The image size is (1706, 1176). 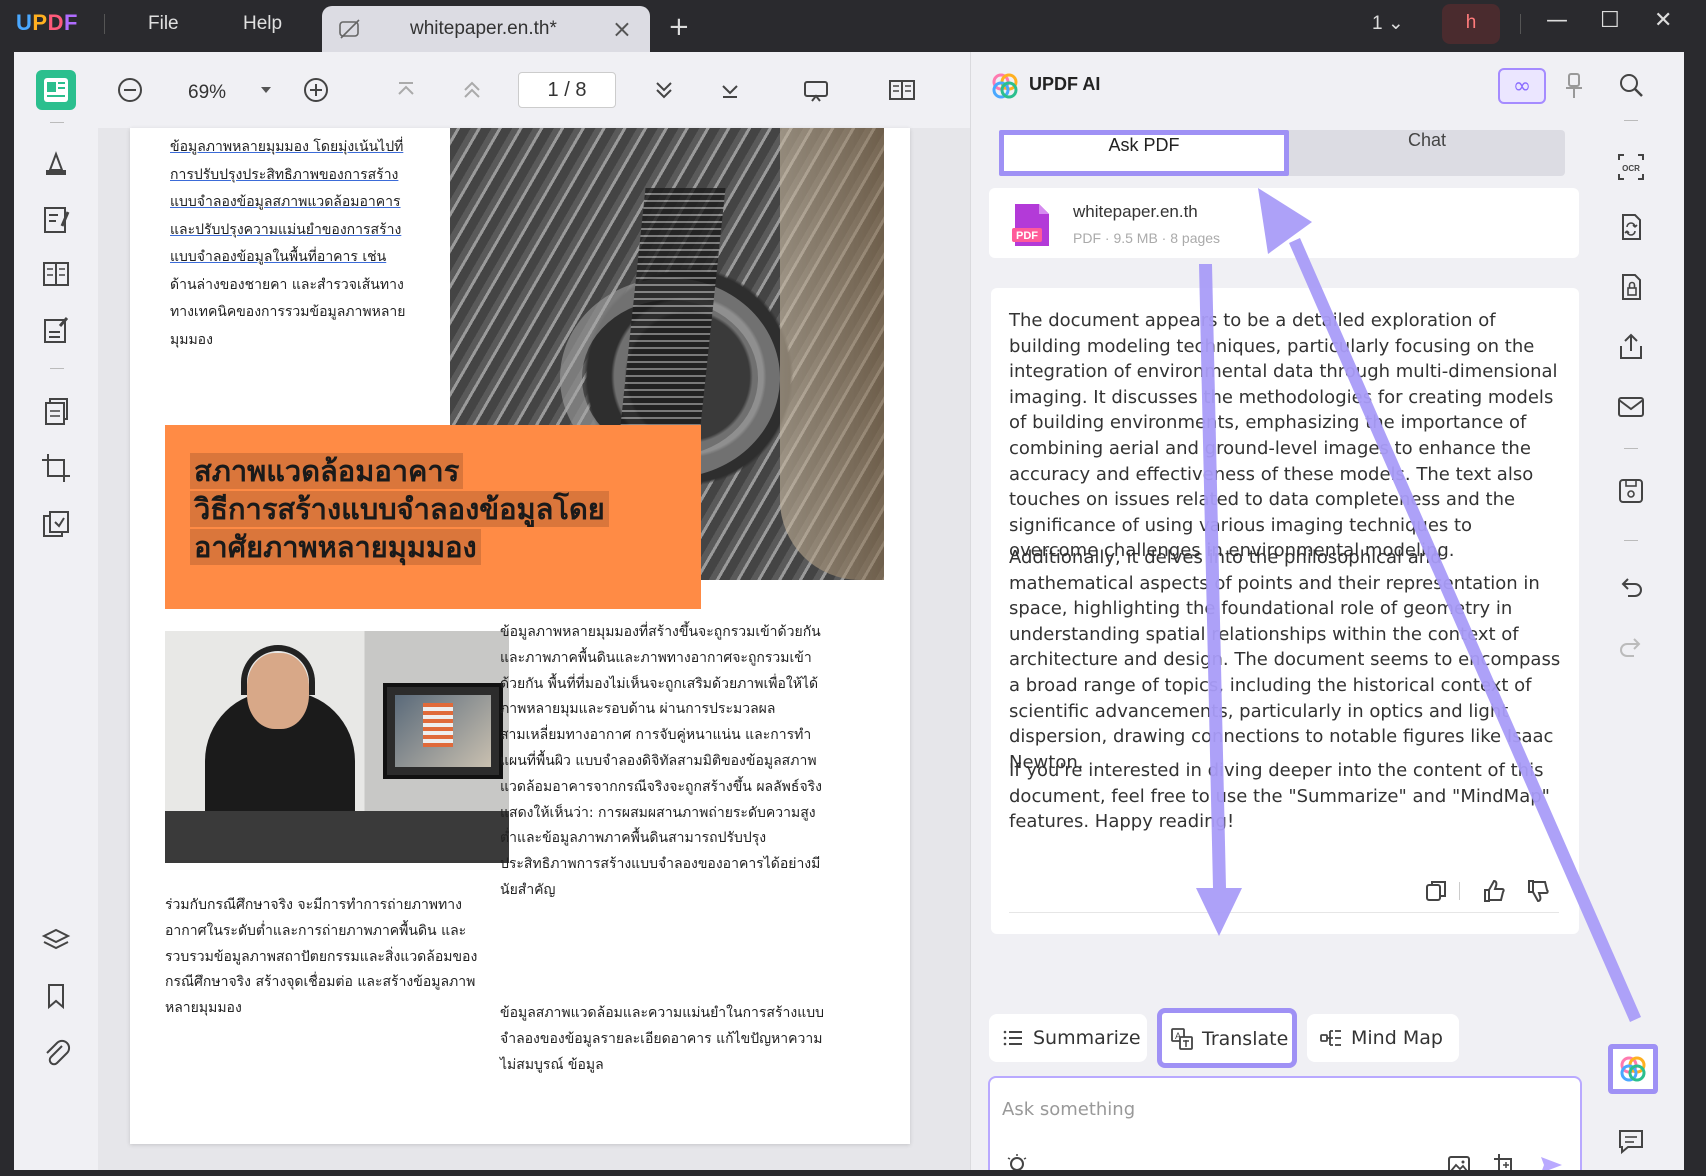 I want to click on crop-pages-button, so click(x=56, y=468).